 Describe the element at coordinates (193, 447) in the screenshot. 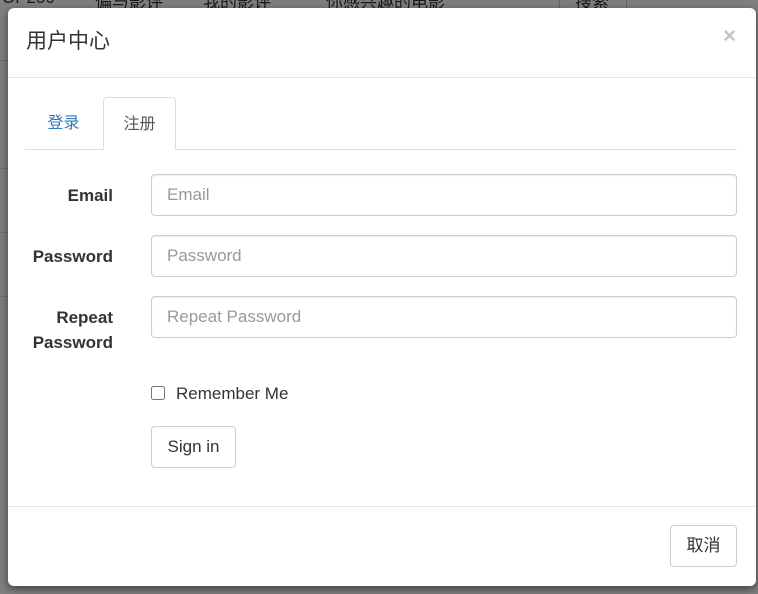

I see `sign-in-button: Sign in` at that location.